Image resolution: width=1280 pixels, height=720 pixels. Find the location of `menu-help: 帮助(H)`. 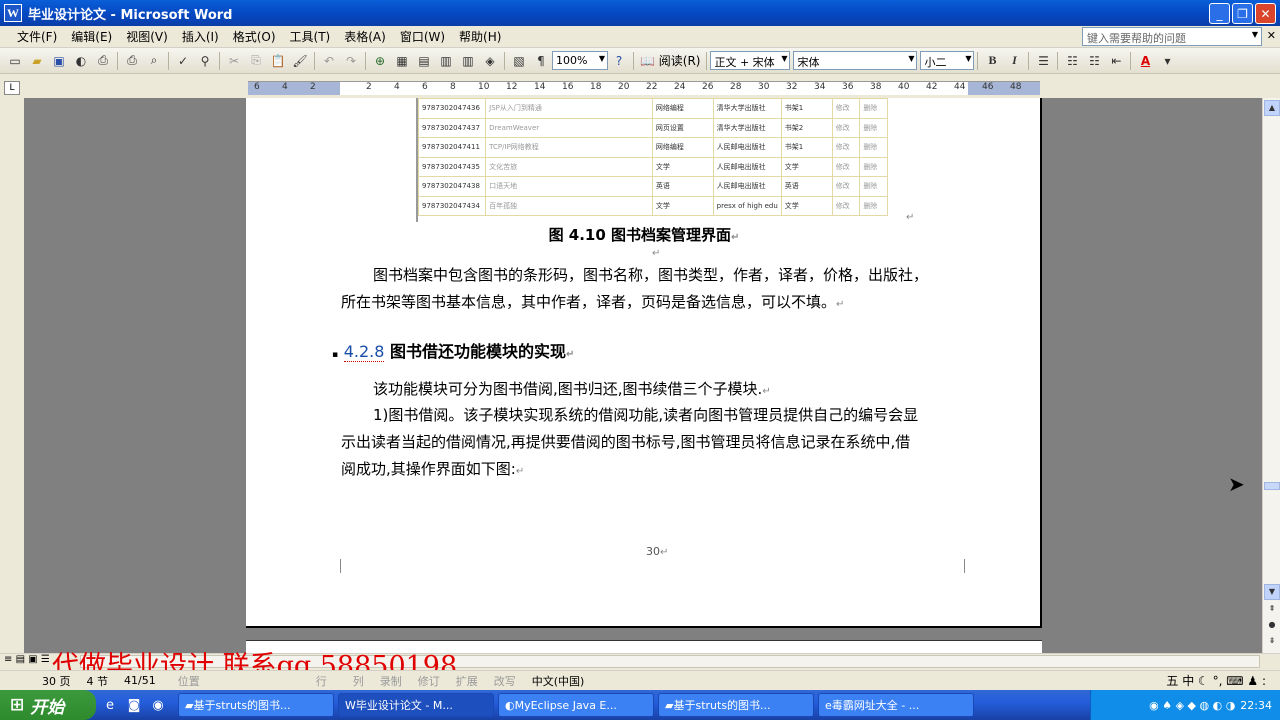

menu-help: 帮助(H) is located at coordinates (480, 37).